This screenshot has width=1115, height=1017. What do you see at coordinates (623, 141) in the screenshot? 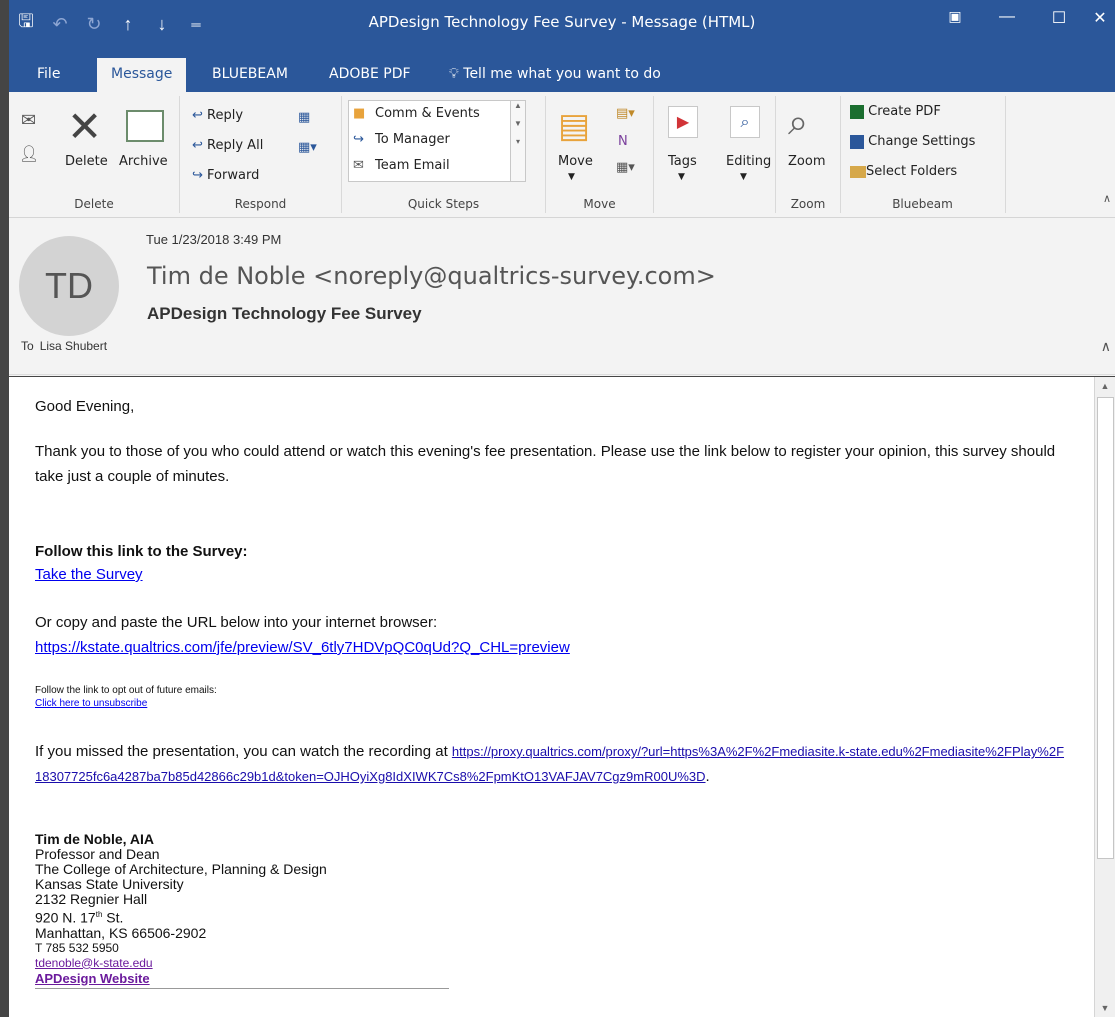
I see `onenote-icon: N` at bounding box center [623, 141].